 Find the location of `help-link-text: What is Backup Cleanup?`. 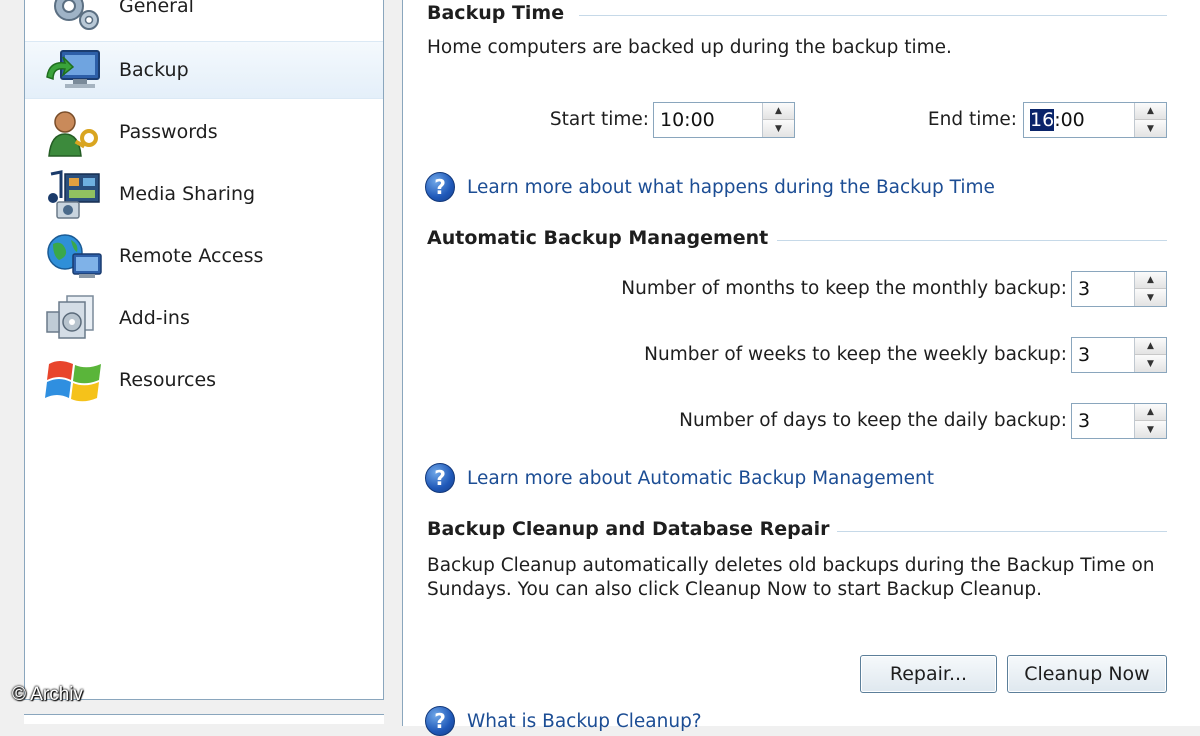

help-link-text: What is Backup Cleanup? is located at coordinates (584, 721).